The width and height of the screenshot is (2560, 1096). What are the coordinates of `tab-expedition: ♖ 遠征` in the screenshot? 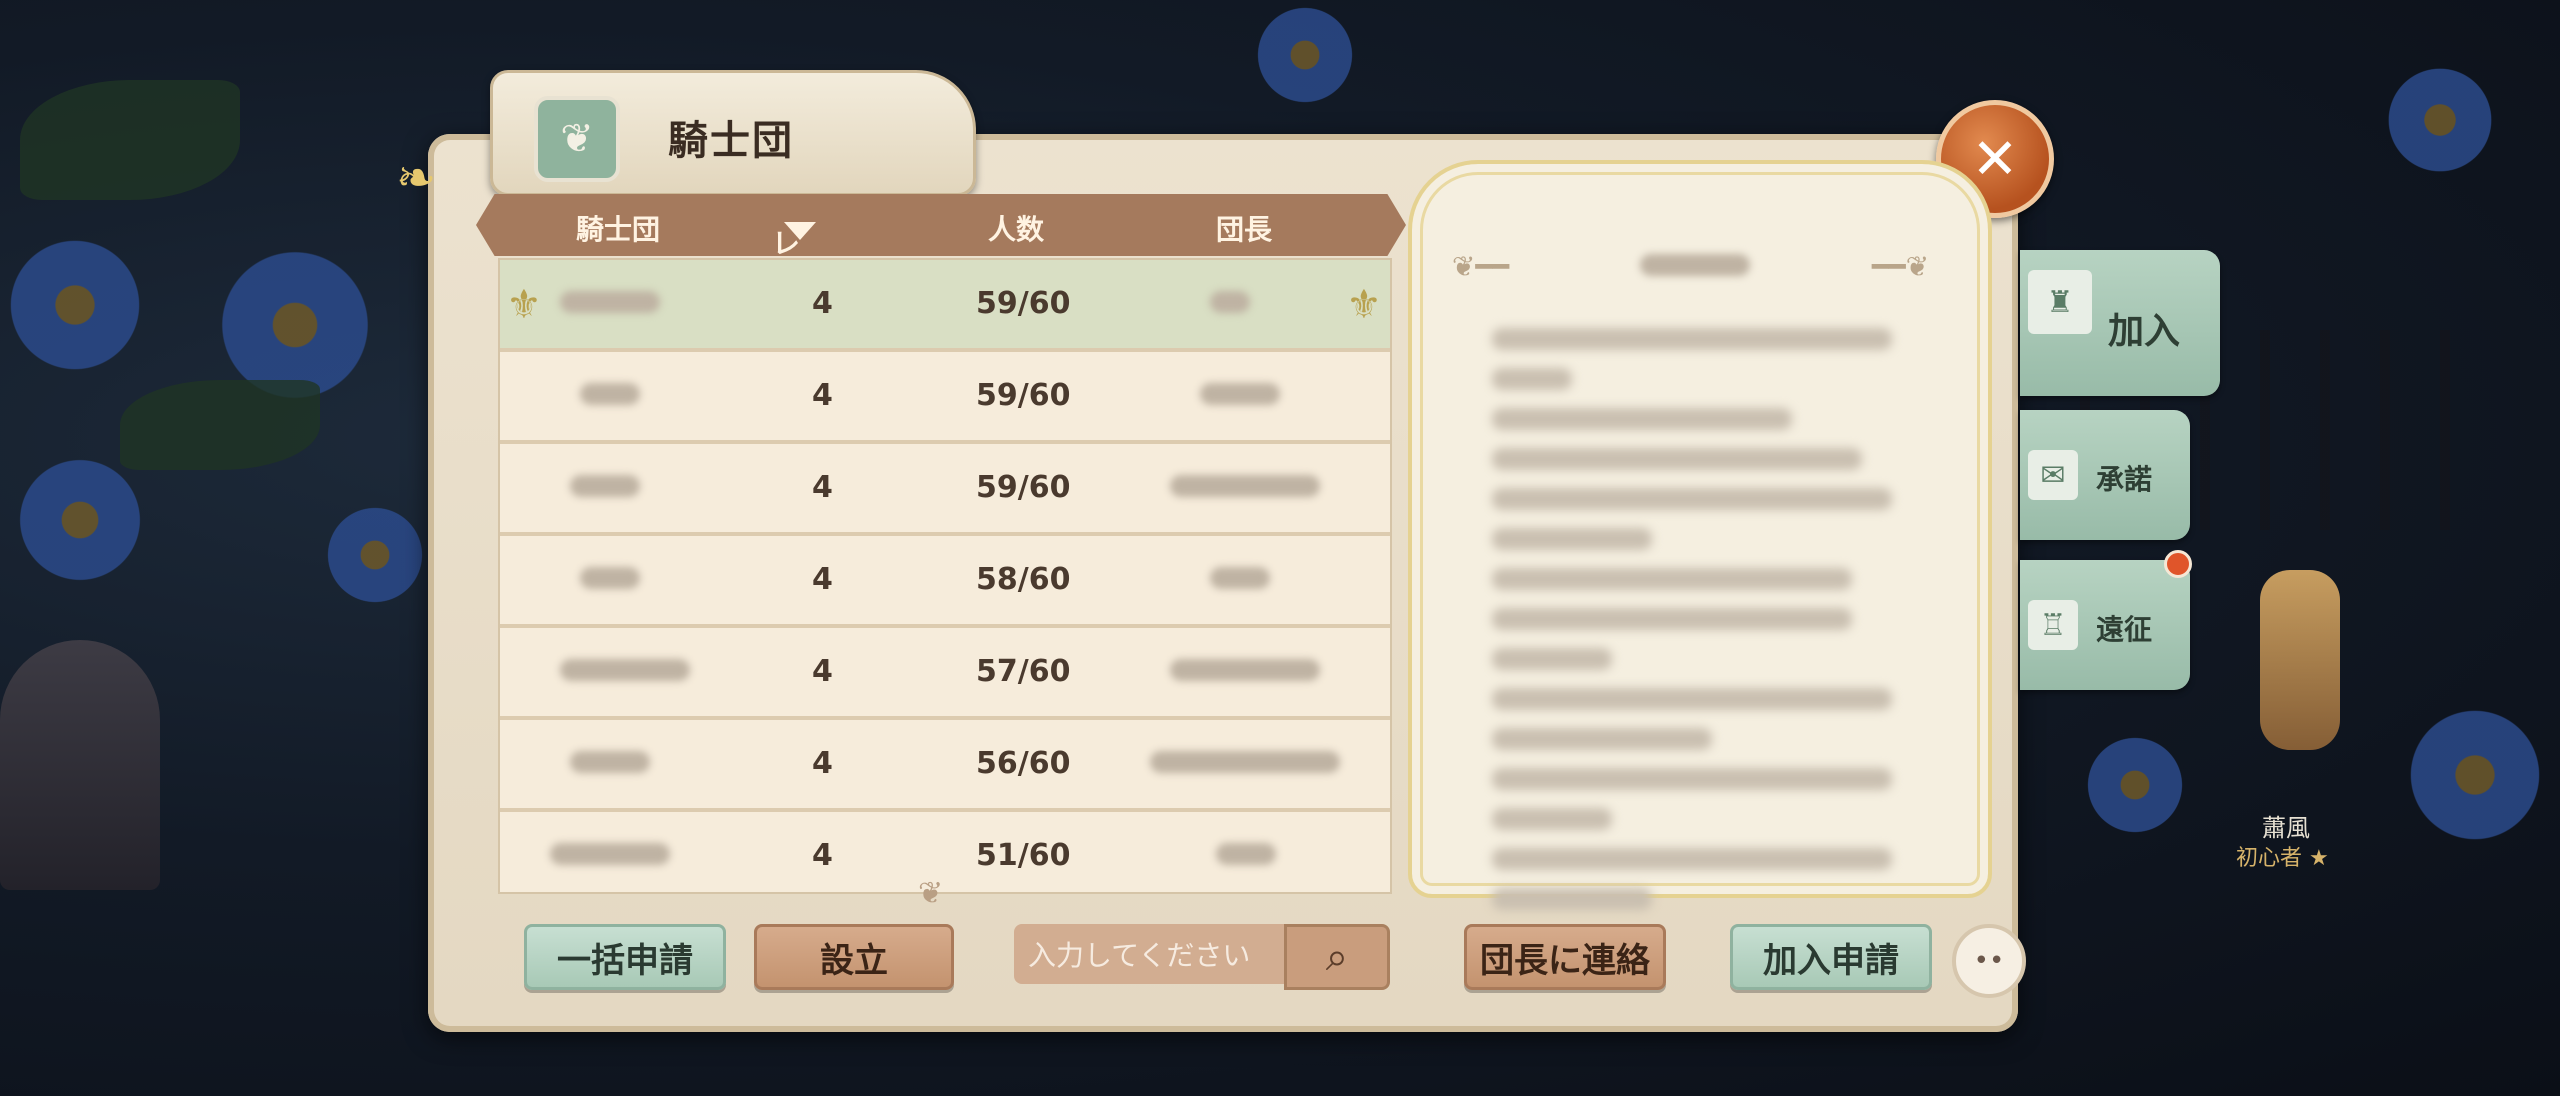 It's located at (2105, 625).